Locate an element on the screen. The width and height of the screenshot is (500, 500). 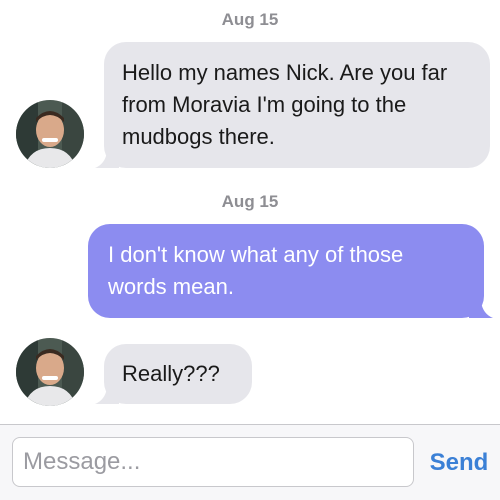
message-bubble-incoming: Really??? is located at coordinates (173, 374).